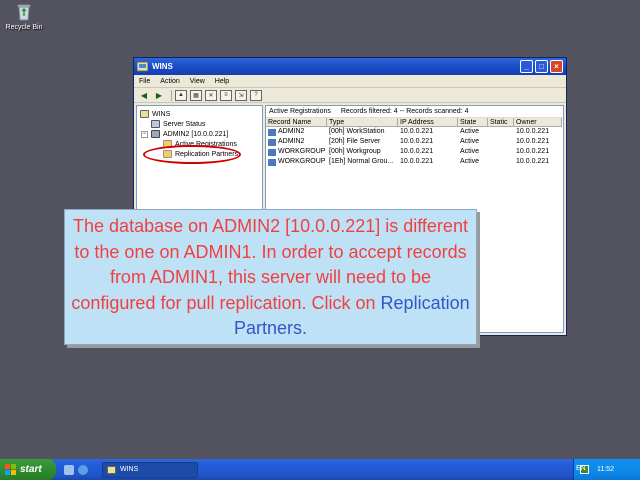 The image size is (640, 480). Describe the element at coordinates (24, 12) in the screenshot. I see `recycle-bin-icon` at that location.